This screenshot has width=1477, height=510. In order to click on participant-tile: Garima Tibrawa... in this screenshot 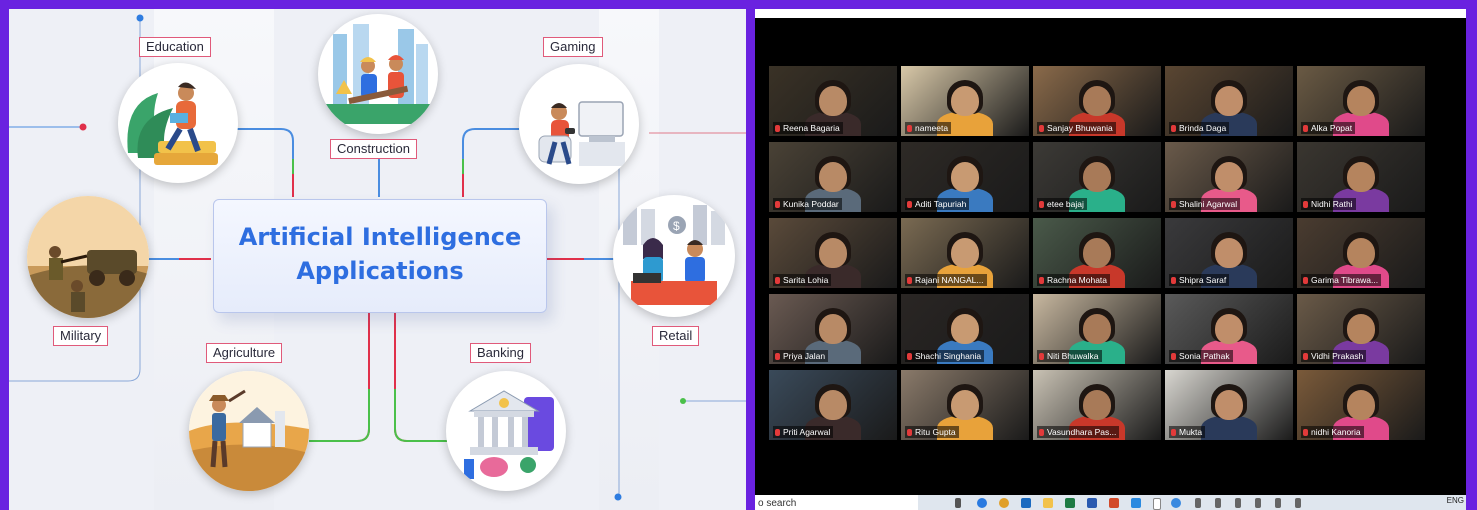, I will do `click(1361, 253)`.